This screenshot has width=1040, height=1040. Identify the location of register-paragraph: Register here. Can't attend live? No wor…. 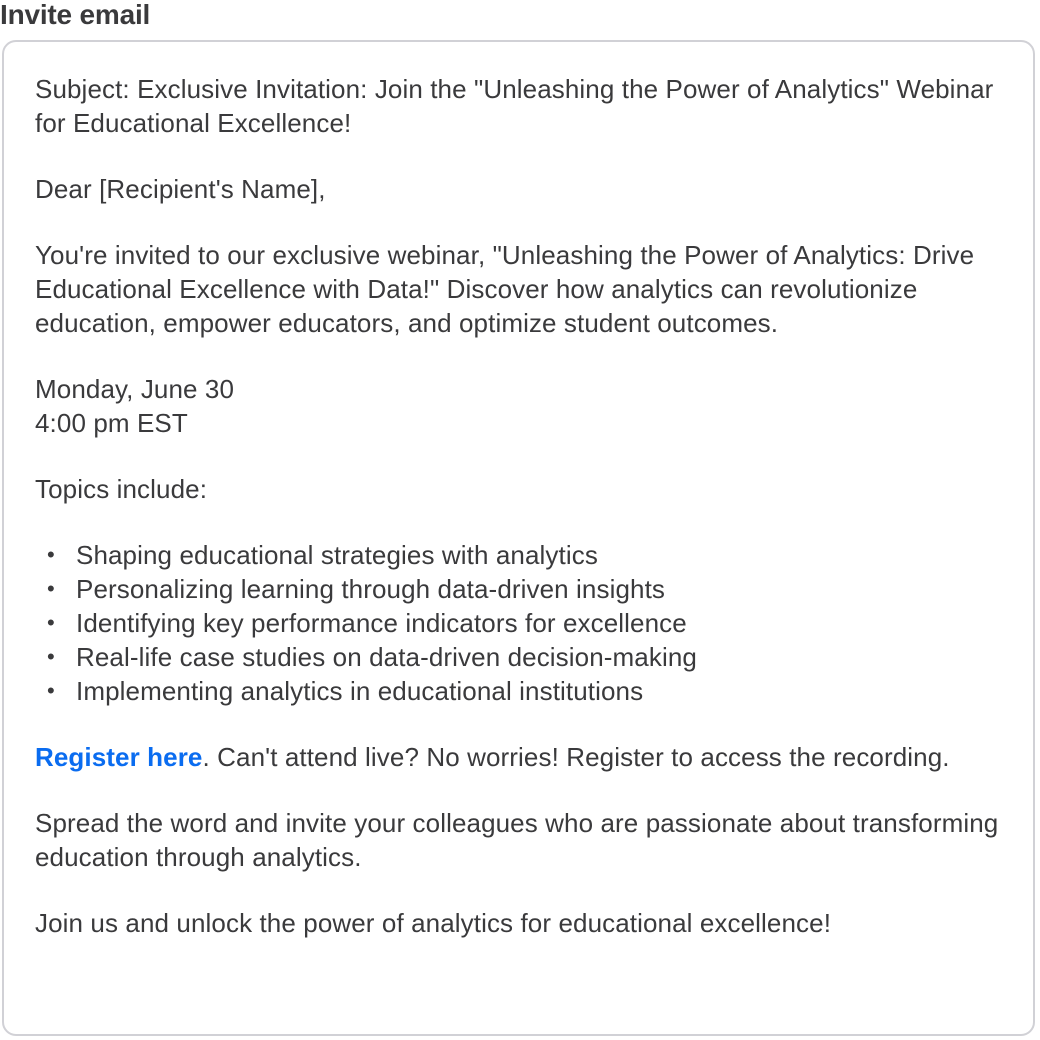
(524, 757).